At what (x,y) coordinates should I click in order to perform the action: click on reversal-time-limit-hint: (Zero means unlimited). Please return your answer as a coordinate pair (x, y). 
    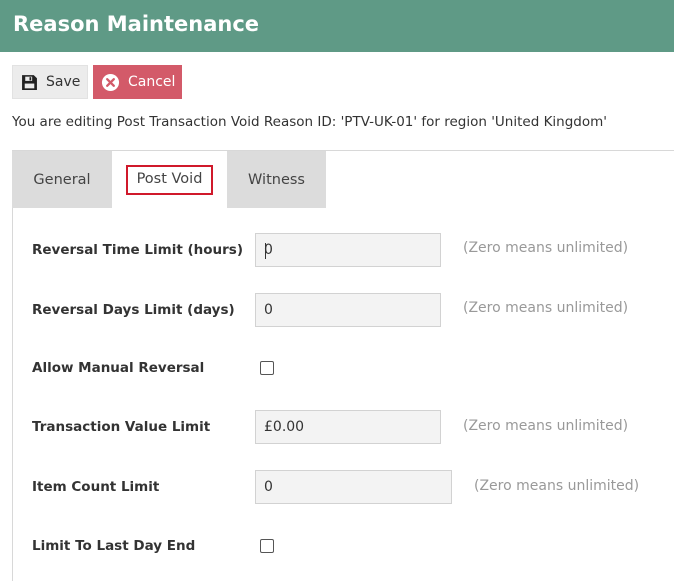
    Looking at the image, I should click on (546, 248).